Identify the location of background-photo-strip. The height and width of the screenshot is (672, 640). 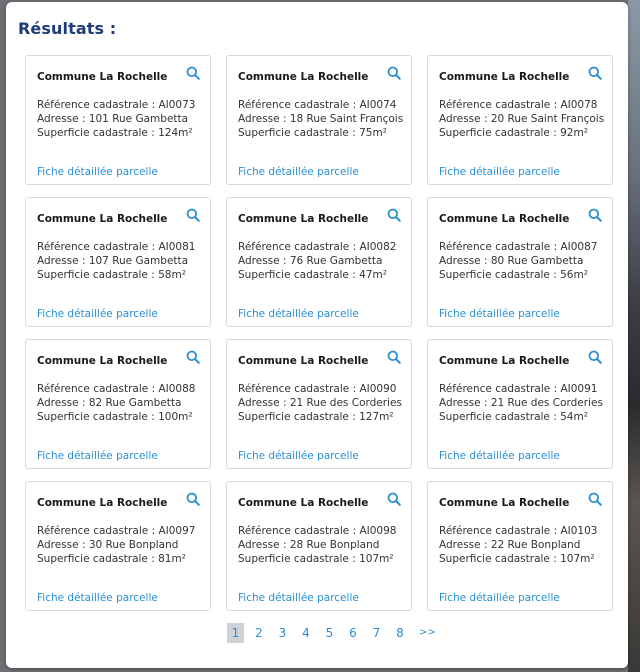
(634, 336).